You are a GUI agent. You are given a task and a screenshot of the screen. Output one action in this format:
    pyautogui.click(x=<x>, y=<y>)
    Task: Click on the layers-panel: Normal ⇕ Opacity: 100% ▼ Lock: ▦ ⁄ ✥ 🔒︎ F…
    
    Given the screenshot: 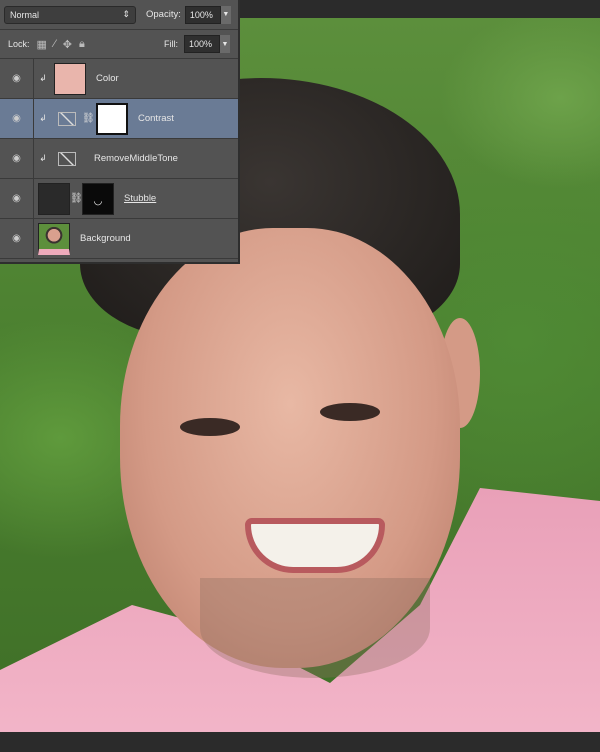 What is the action you would take?
    pyautogui.click(x=120, y=132)
    